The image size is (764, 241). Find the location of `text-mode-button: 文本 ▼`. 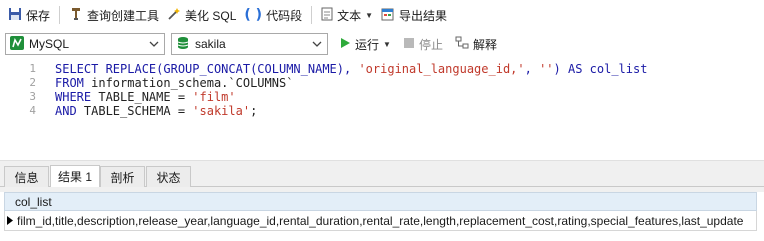

text-mode-button: 文本 ▼ is located at coordinates (347, 15).